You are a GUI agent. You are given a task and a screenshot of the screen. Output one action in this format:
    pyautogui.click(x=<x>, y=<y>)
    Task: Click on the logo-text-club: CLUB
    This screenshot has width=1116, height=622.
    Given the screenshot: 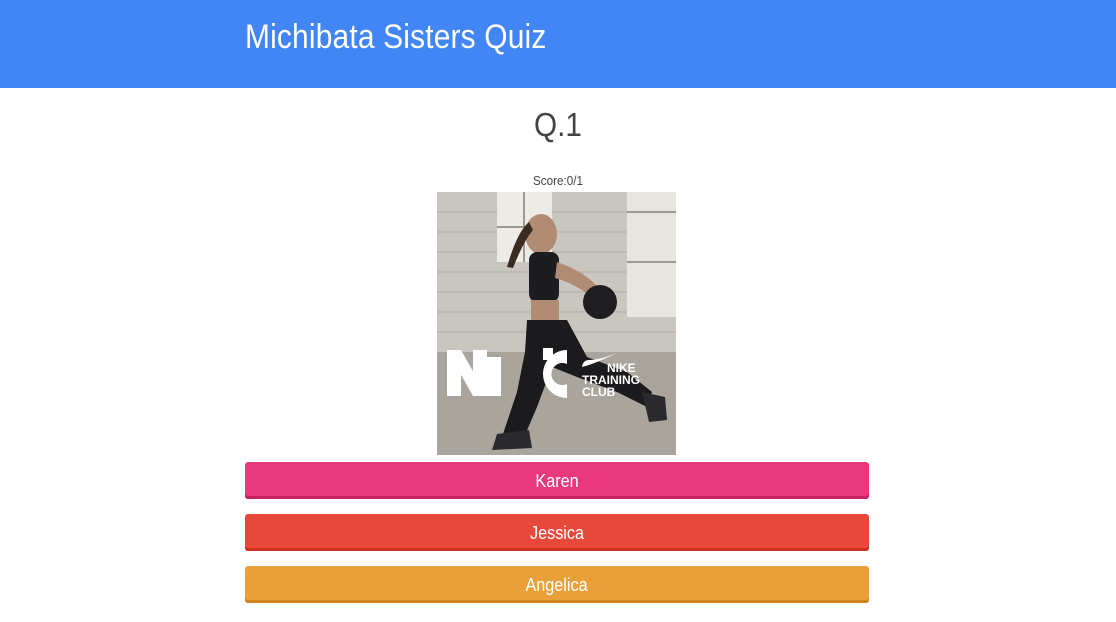 What is the action you would take?
    pyautogui.click(x=599, y=392)
    